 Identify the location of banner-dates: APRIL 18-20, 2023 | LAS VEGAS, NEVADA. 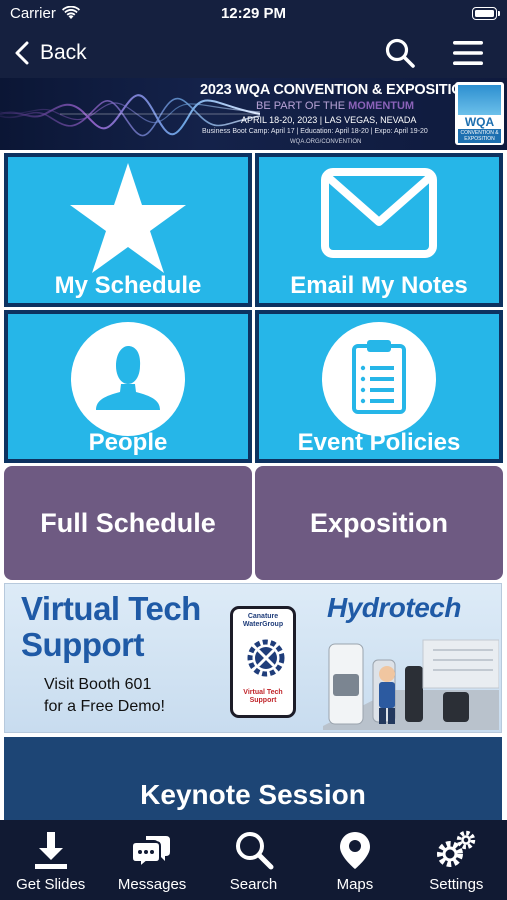
(329, 120).